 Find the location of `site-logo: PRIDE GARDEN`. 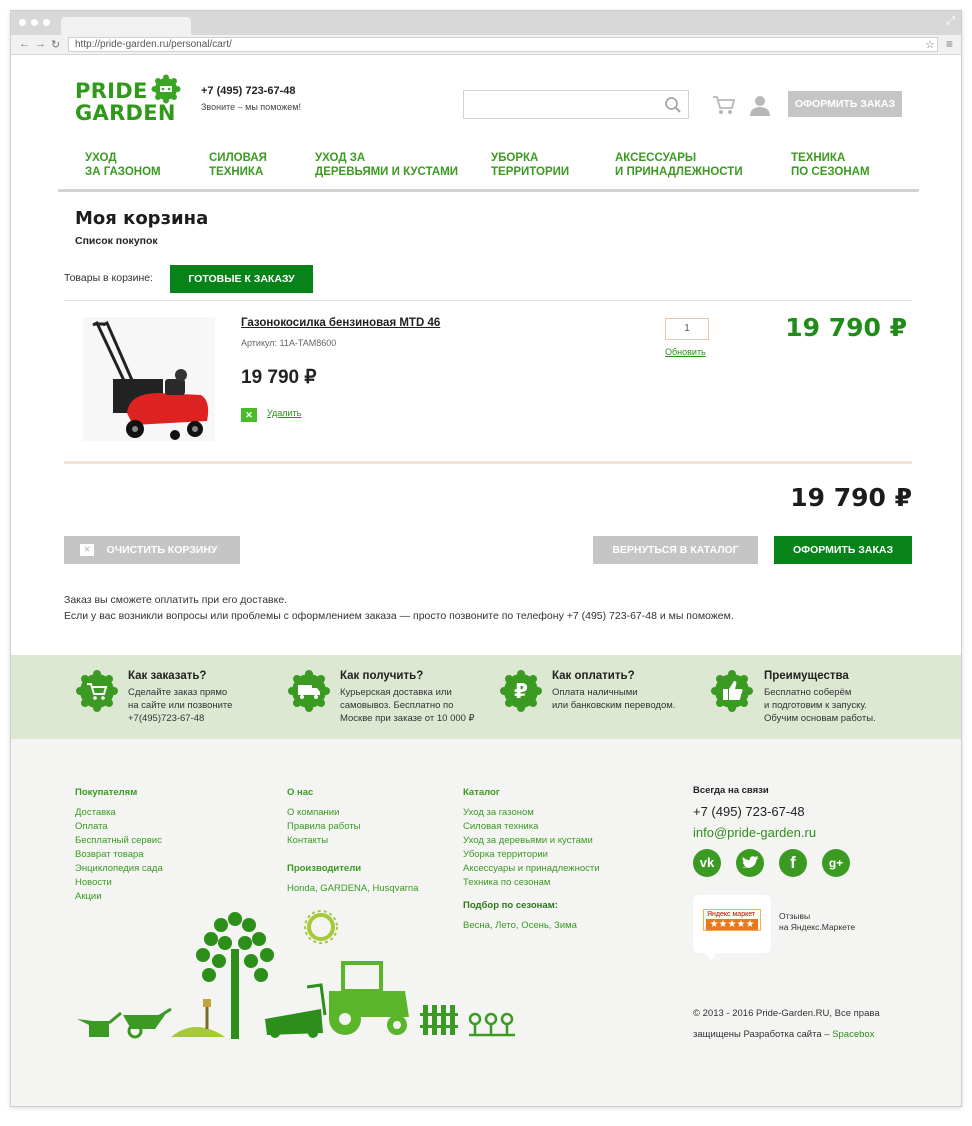

site-logo: PRIDE GARDEN is located at coordinates (130, 100).